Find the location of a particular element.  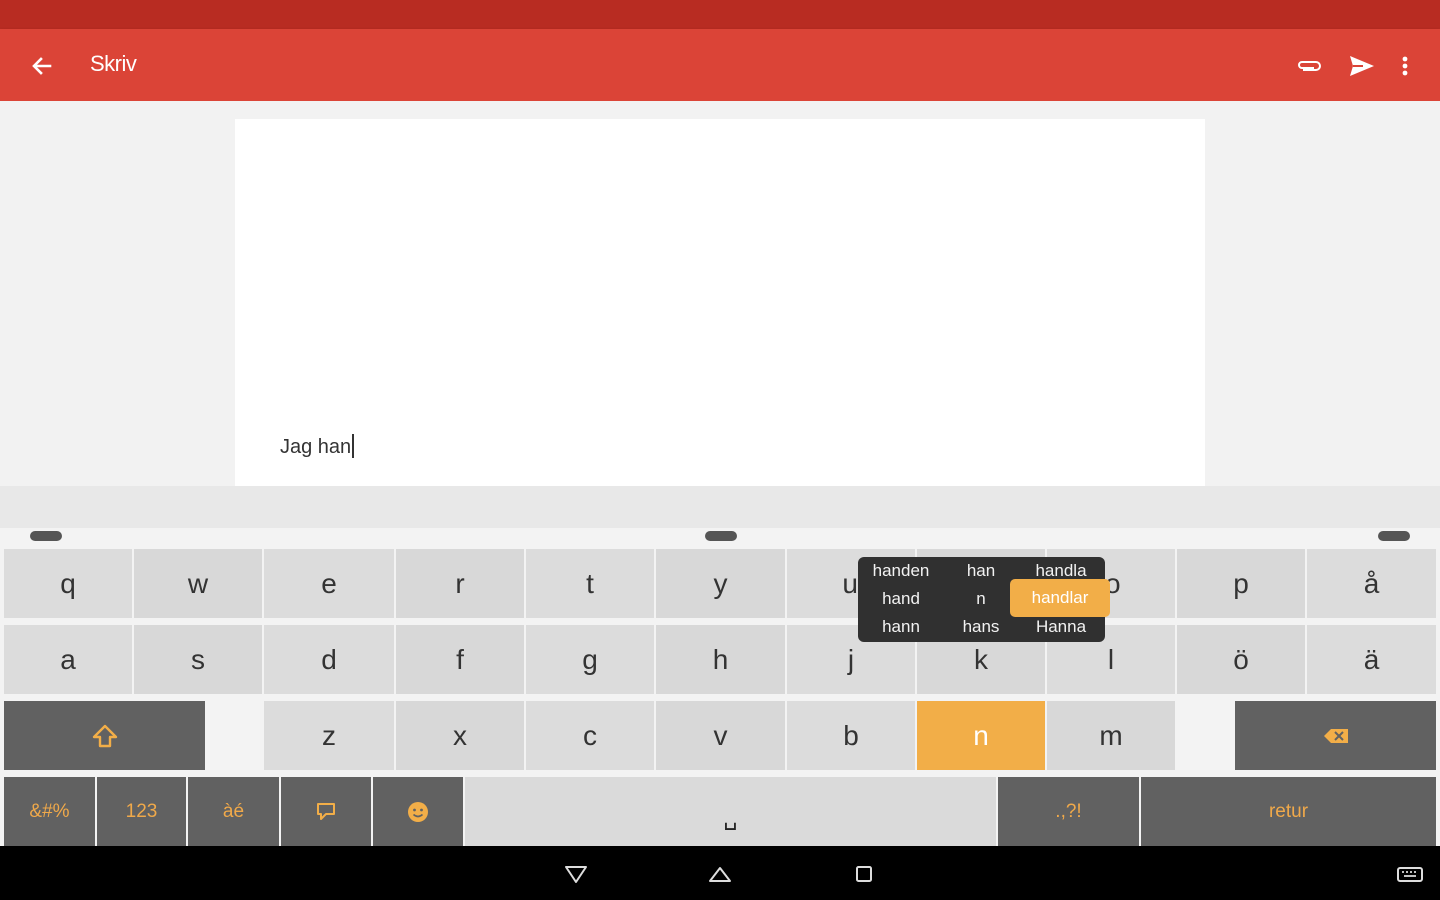

key-p: p is located at coordinates (1241, 583).